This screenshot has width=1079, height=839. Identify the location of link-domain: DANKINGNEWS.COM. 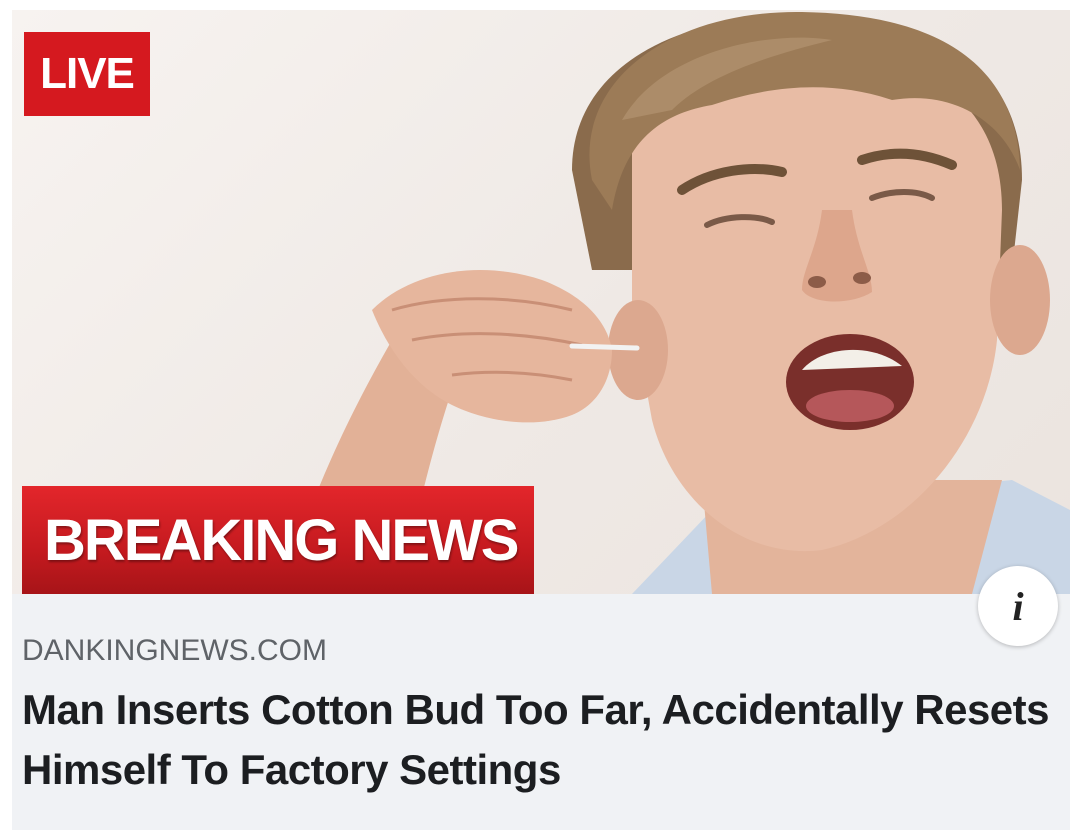
(175, 650).